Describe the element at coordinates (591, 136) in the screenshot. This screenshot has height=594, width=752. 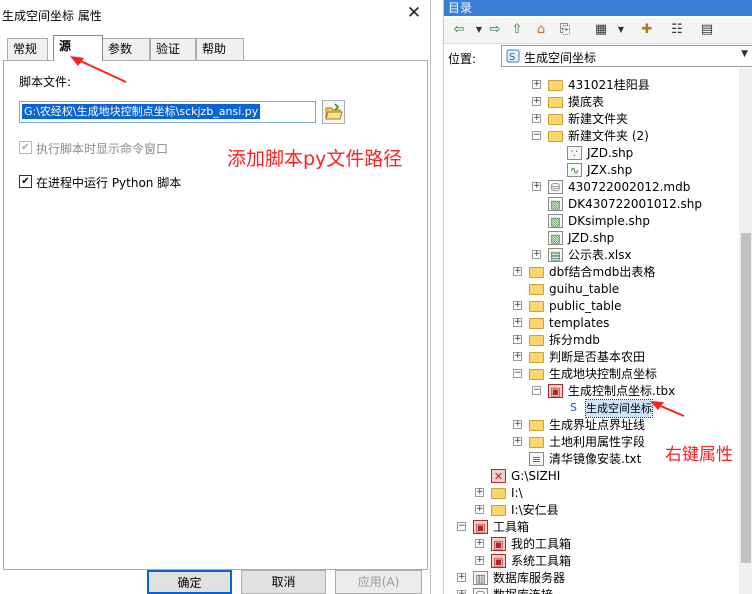
I see `tree-node: − 新建文件夹 (2)` at that location.